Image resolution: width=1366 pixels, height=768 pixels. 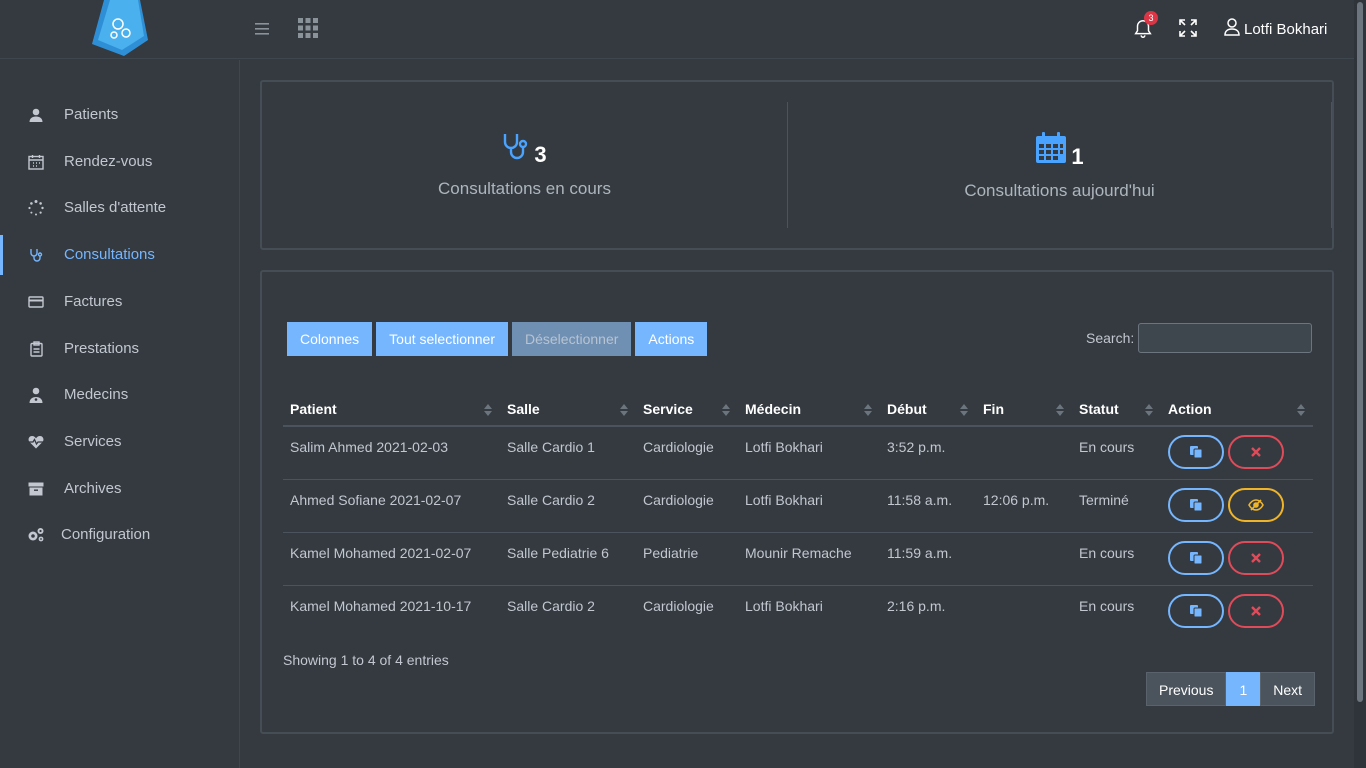 What do you see at coordinates (1151, 18) in the screenshot?
I see `notification-count-badge: 3` at bounding box center [1151, 18].